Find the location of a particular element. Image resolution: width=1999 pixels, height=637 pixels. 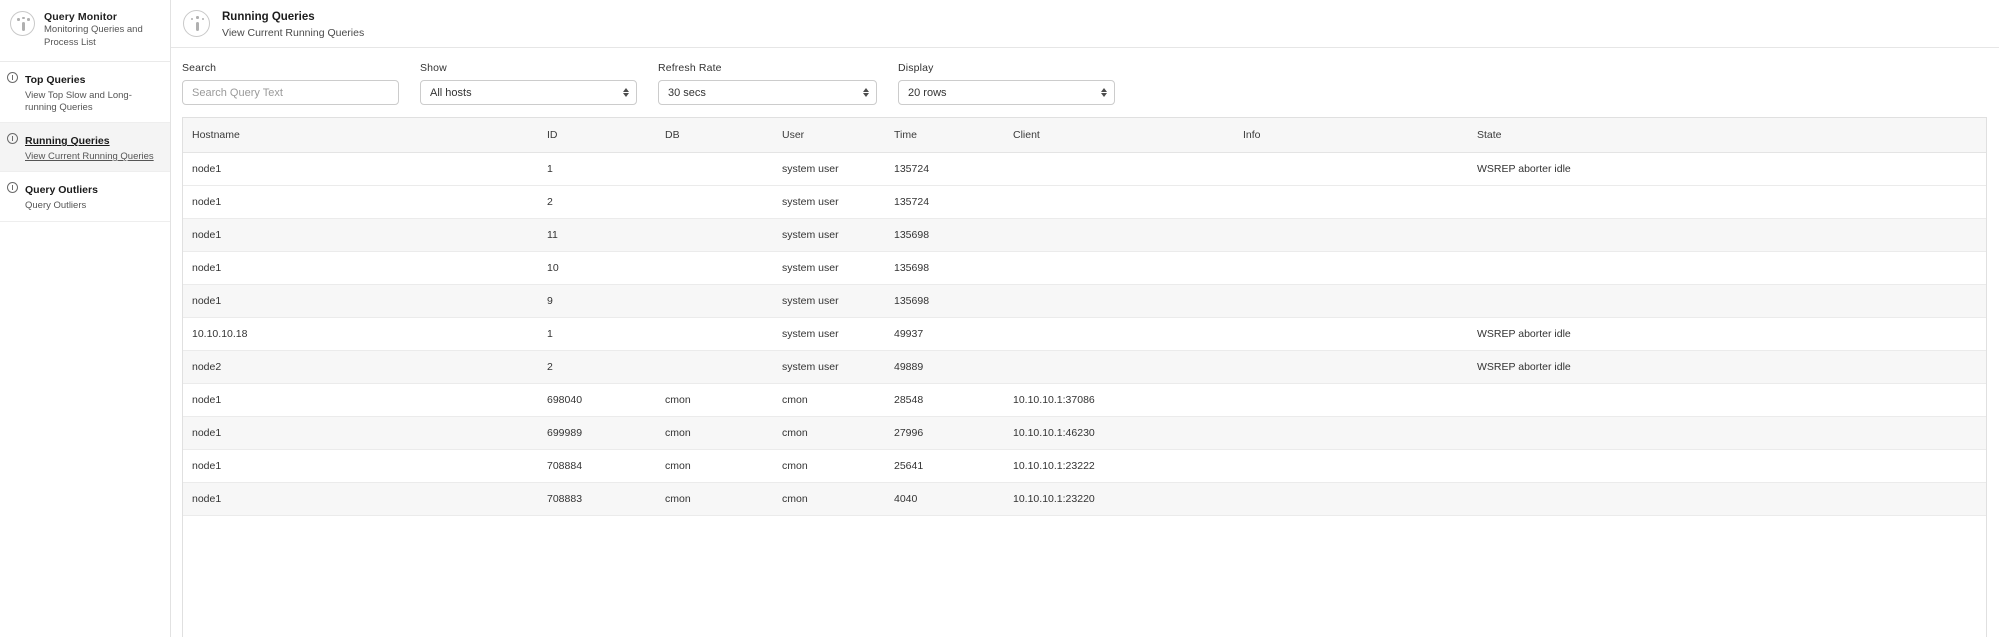

sidebar-item-label: Running Queries is located at coordinates (67, 141).